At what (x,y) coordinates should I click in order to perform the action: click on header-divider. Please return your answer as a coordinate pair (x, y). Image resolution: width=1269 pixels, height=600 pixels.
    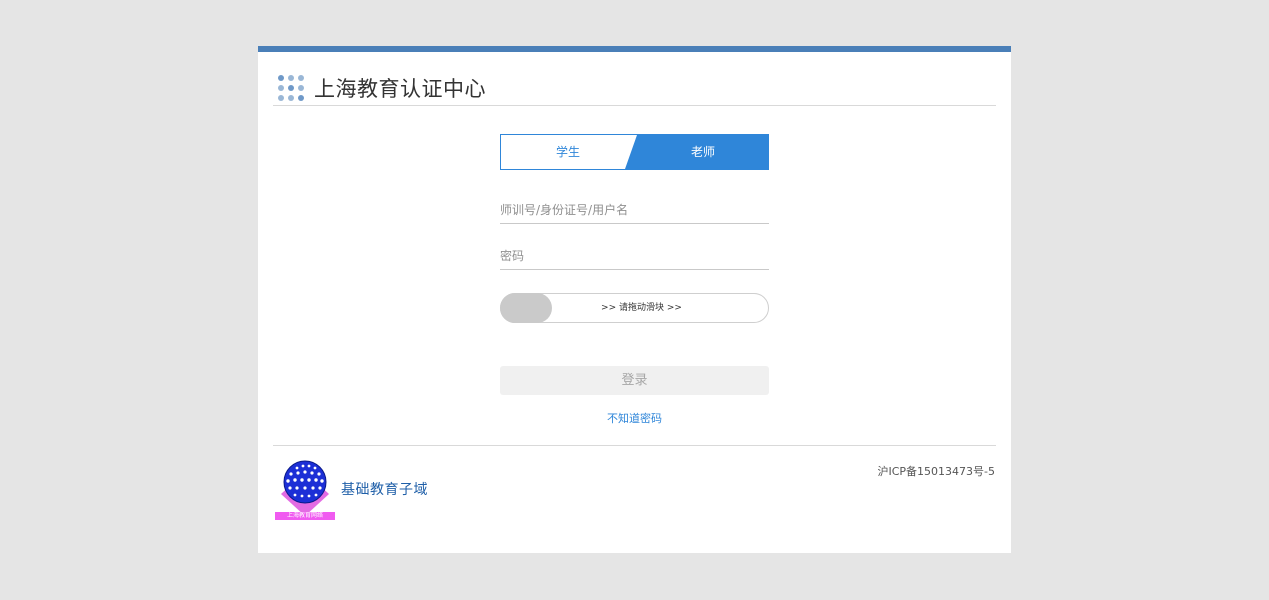
    Looking at the image, I should click on (634, 105).